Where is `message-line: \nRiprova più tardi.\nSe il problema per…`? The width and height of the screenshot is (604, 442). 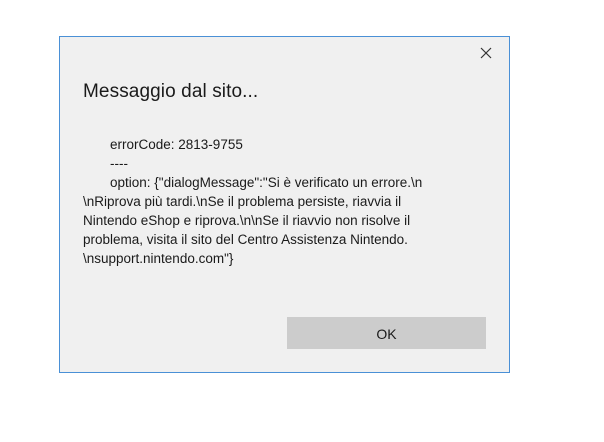 message-line: \nRiprova più tardi.\nSe il problema per… is located at coordinates (242, 201).